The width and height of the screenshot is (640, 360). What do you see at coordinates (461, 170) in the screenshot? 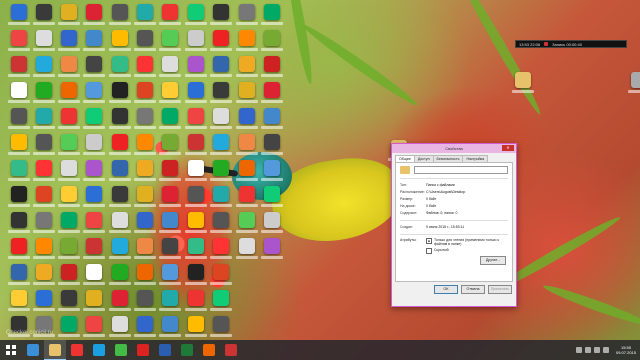
I see `folder-name-field` at bounding box center [461, 170].